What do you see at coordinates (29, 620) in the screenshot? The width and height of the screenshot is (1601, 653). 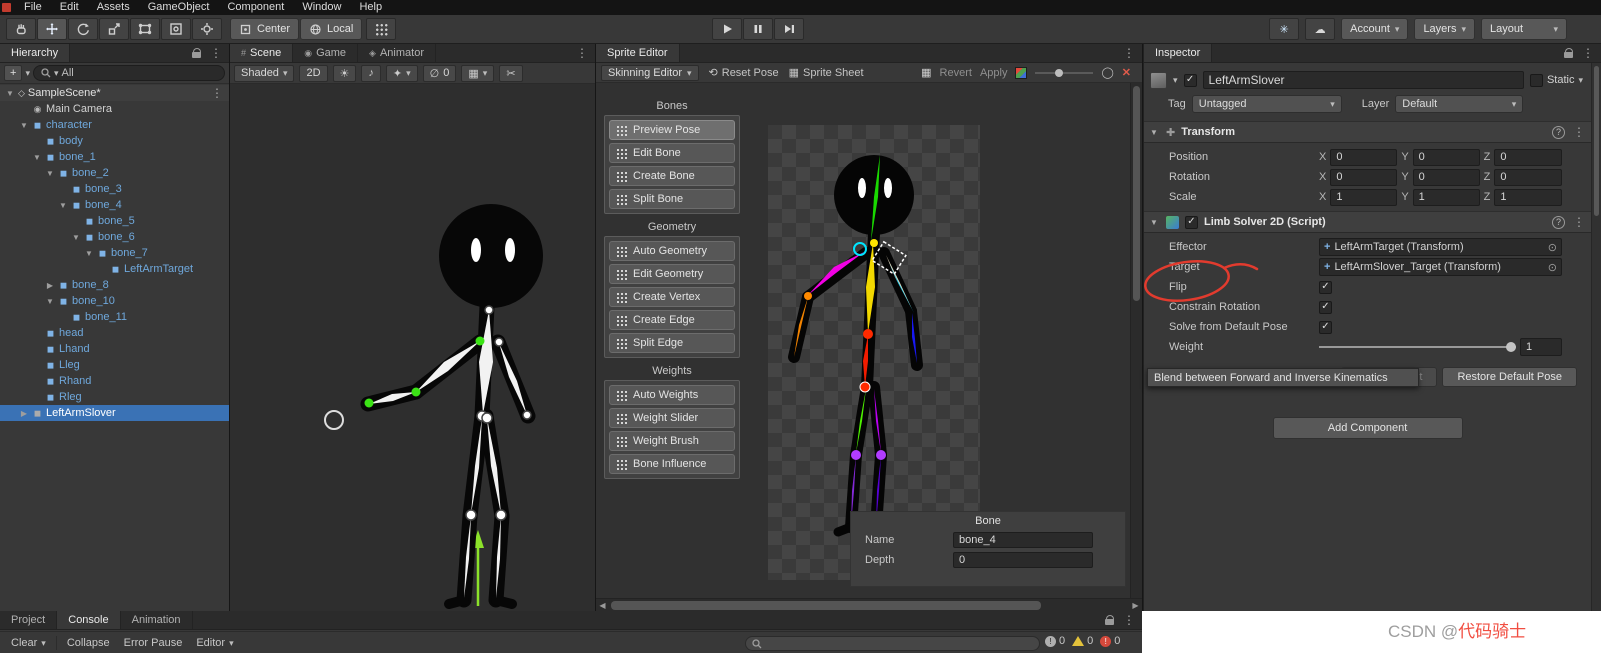 I see `tab-project: Project` at bounding box center [29, 620].